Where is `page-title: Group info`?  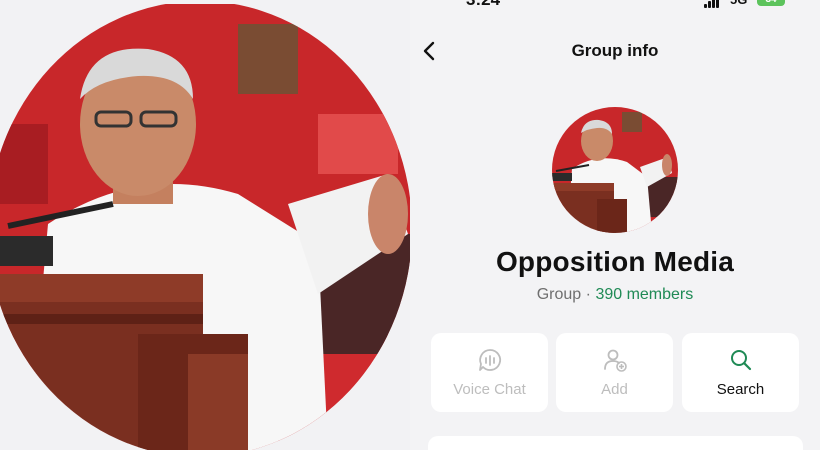 page-title: Group info is located at coordinates (615, 50).